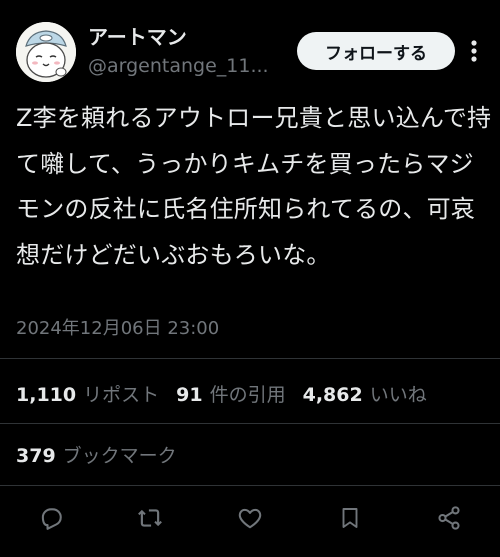  I want to click on follow-button: フォローする, so click(376, 51).